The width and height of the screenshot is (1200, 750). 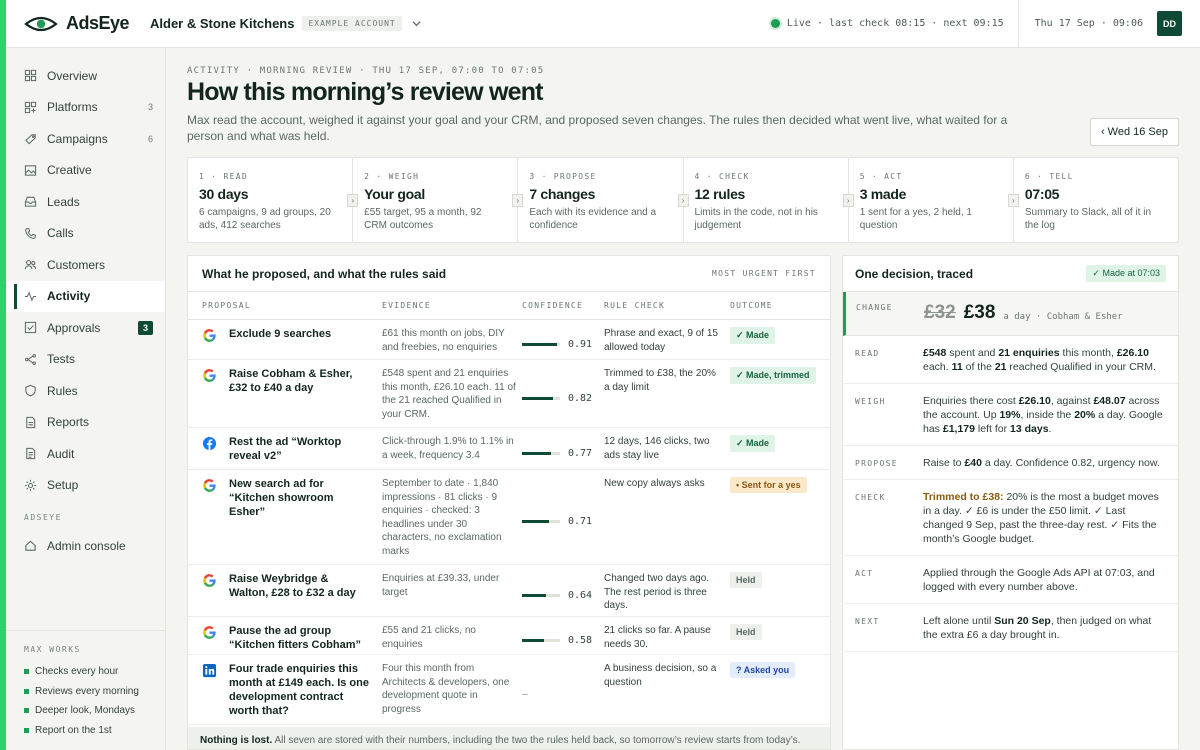 What do you see at coordinates (30, 391) in the screenshot?
I see `shield-icon` at bounding box center [30, 391].